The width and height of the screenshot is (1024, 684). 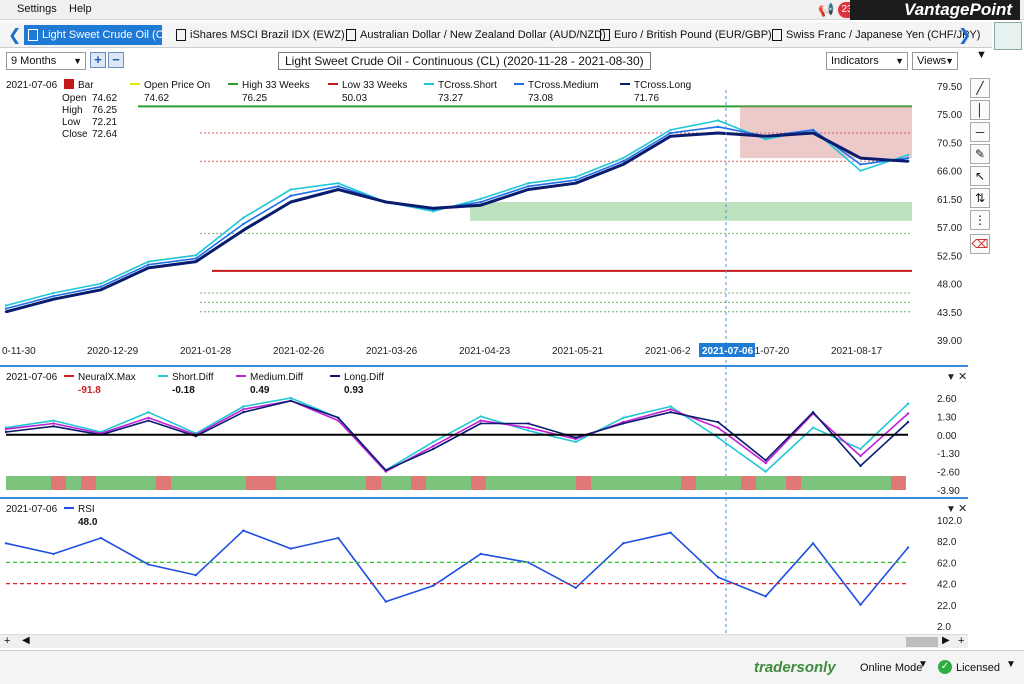 What do you see at coordinates (795, 667) in the screenshot?
I see `tradersonly-logo: tradersonly` at bounding box center [795, 667].